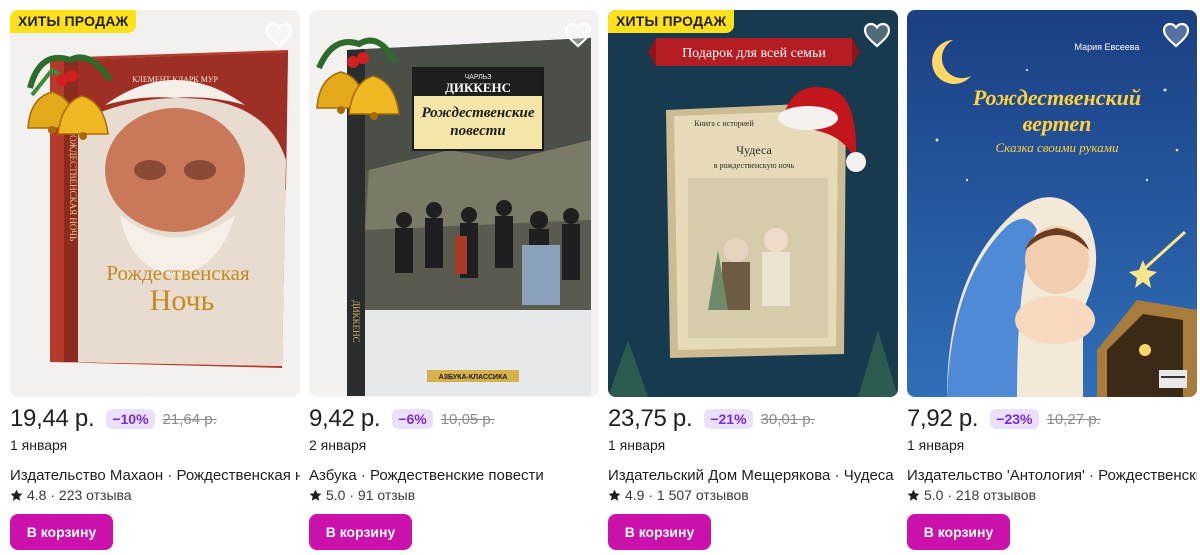  What do you see at coordinates (724, 123) in the screenshot?
I see `cover-series: Книга с историей` at bounding box center [724, 123].